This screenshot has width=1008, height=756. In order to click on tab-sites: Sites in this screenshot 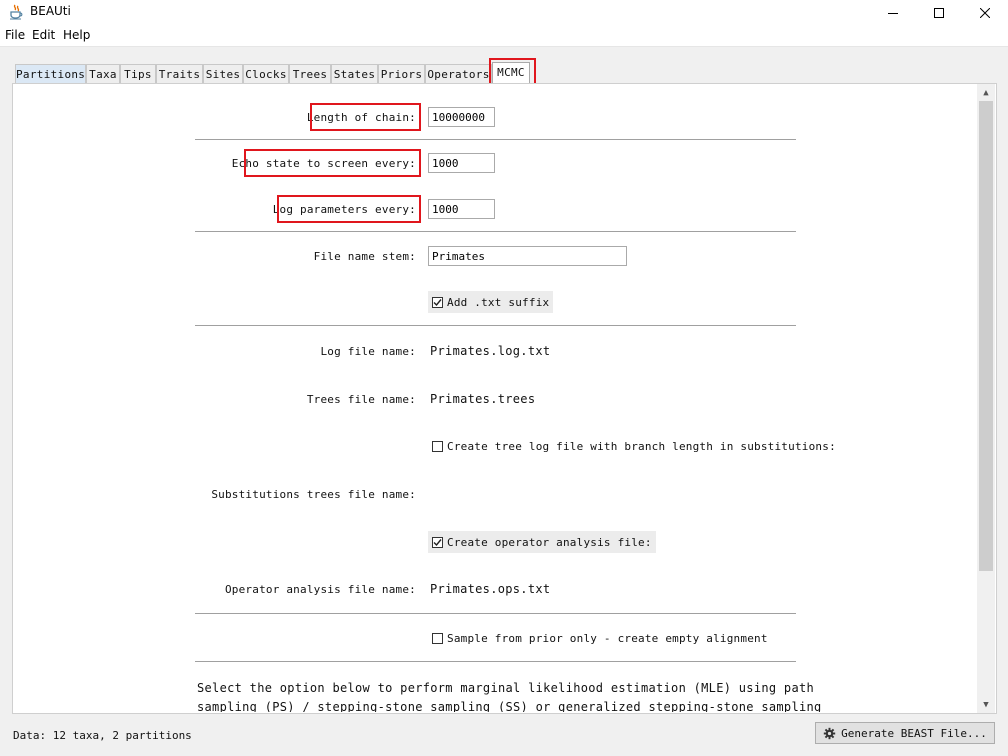, I will do `click(223, 73)`.